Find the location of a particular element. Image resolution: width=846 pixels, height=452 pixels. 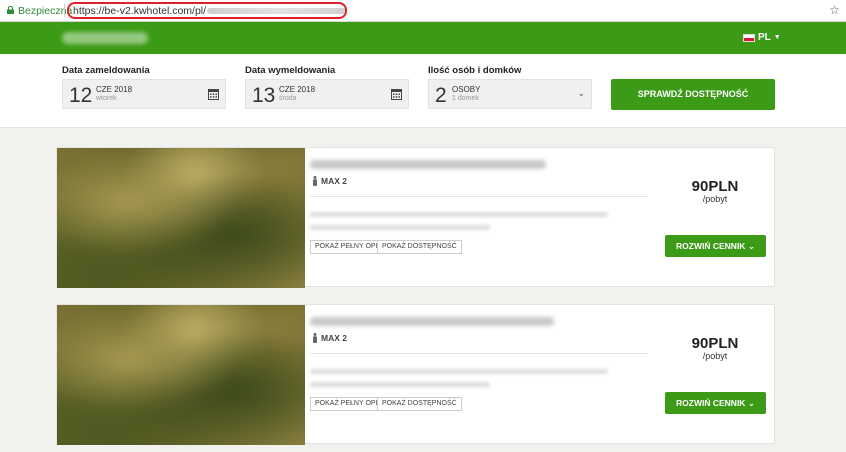

lock-icon is located at coordinates (10, 10).